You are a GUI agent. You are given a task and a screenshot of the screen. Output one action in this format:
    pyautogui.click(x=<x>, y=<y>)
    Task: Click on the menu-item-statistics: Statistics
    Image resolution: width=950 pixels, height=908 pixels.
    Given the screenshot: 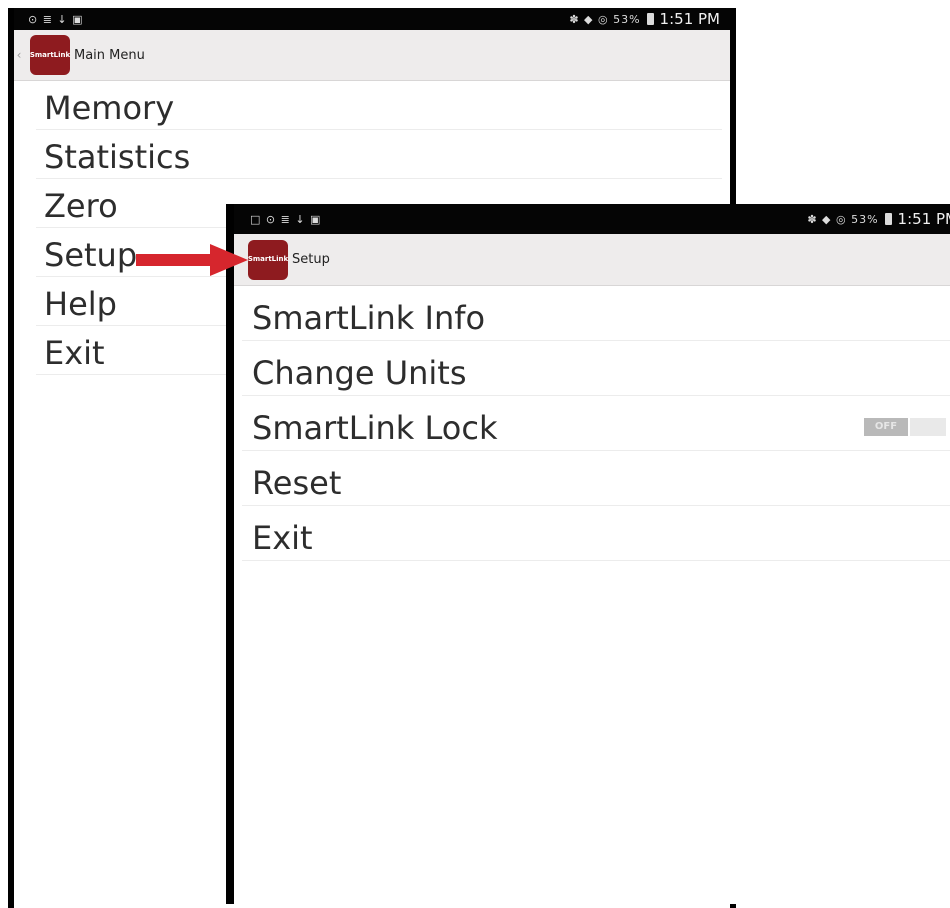 What is the action you would take?
    pyautogui.click(x=379, y=154)
    